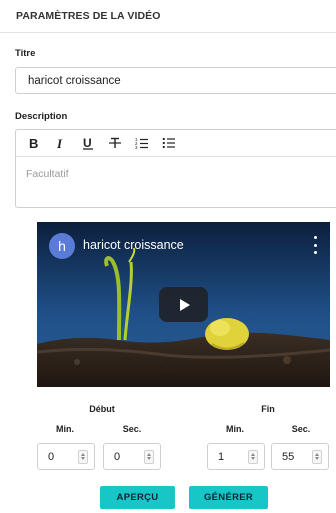  Describe the element at coordinates (133, 245) in the screenshot. I see `video-title: haricot croissance` at that location.